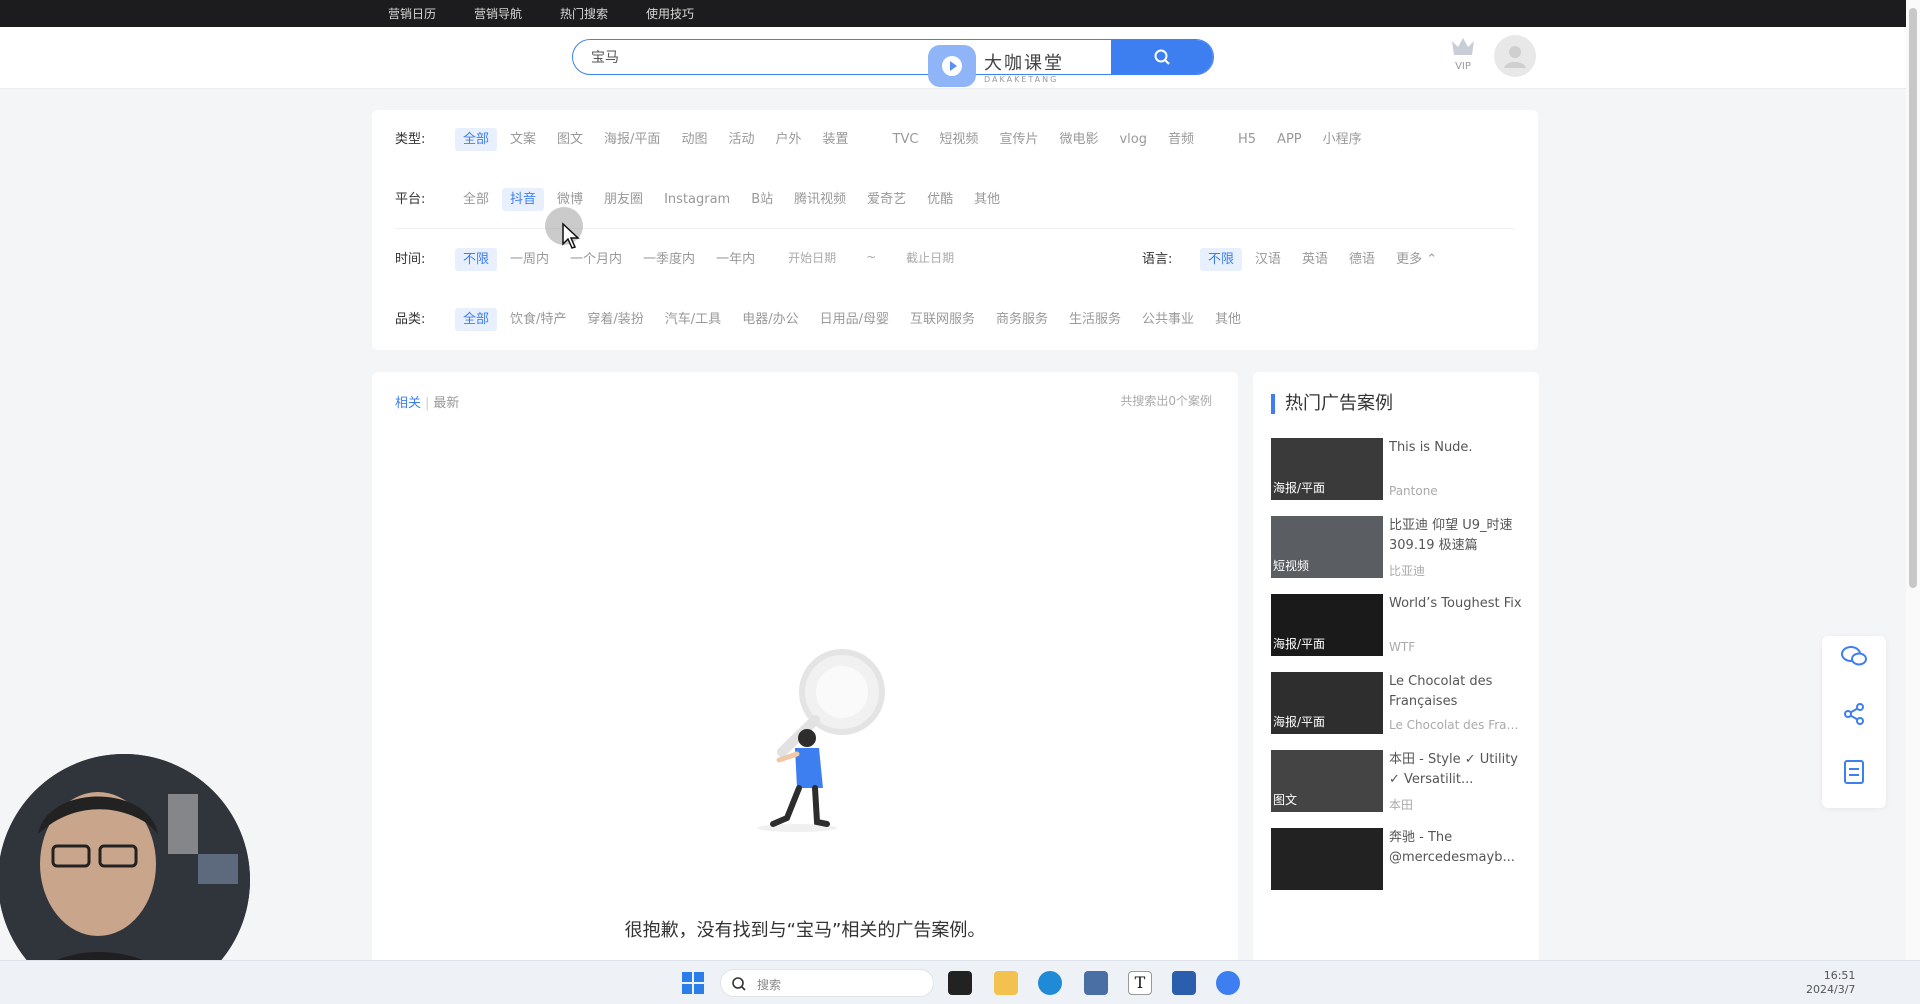  Describe the element at coordinates (1140, 983) in the screenshot. I see `text-editor-icon: T` at that location.